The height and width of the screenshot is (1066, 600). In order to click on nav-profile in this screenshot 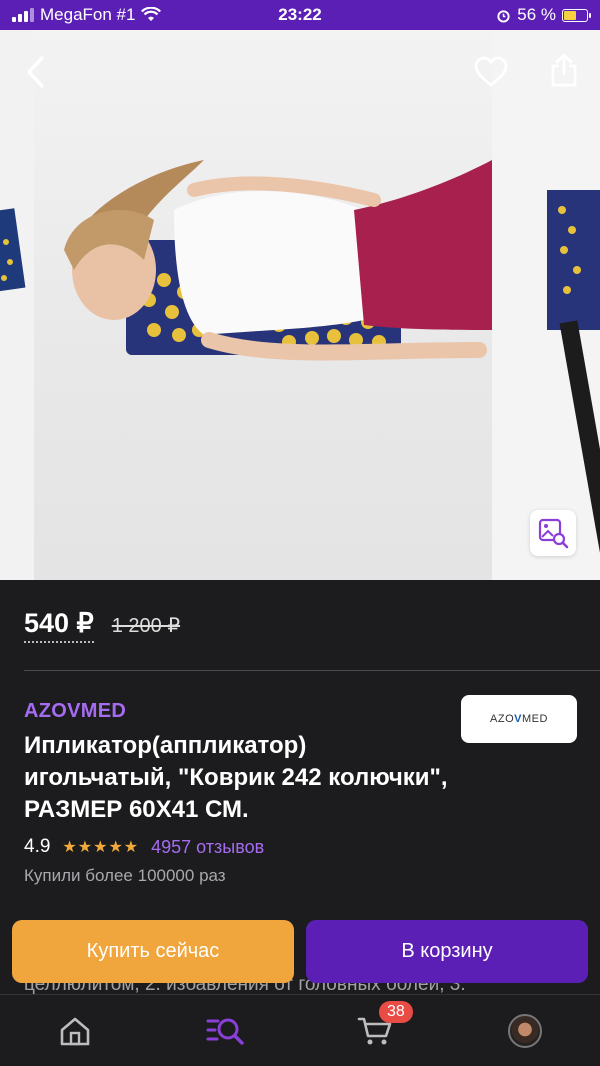, I will do `click(525, 1030)`.